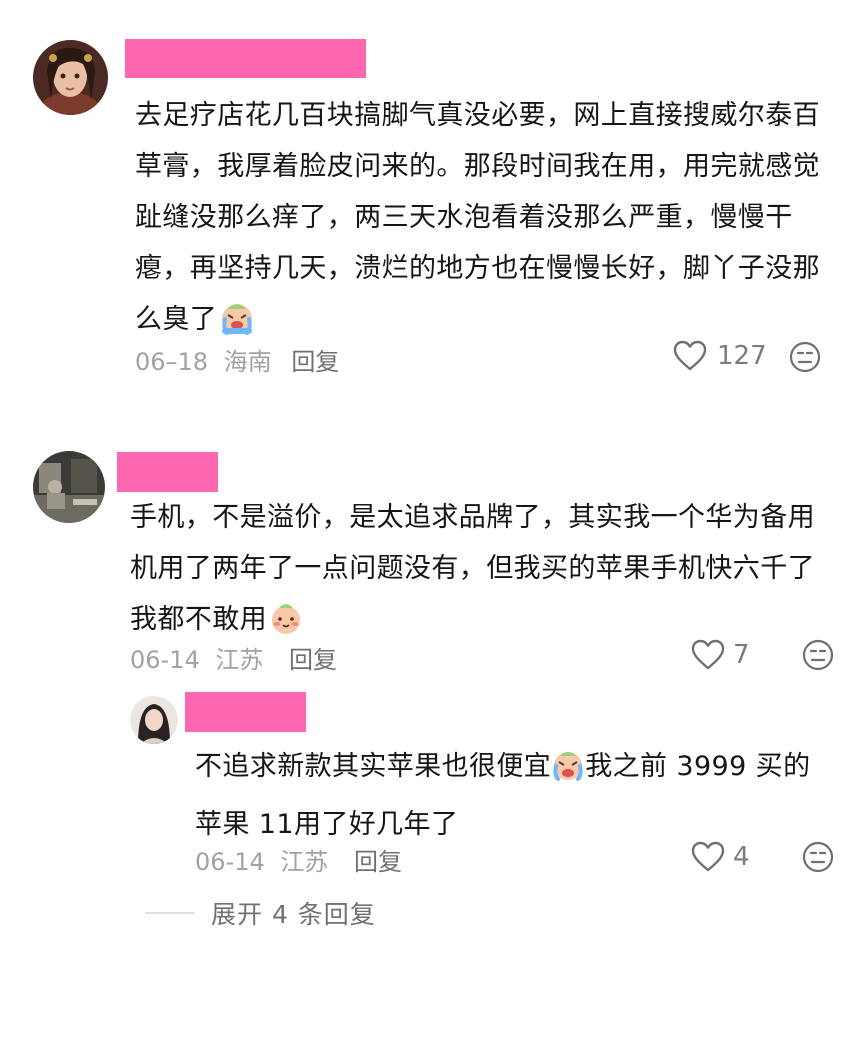 The width and height of the screenshot is (868, 1052). I want to click on like-button: 7, so click(720, 655).